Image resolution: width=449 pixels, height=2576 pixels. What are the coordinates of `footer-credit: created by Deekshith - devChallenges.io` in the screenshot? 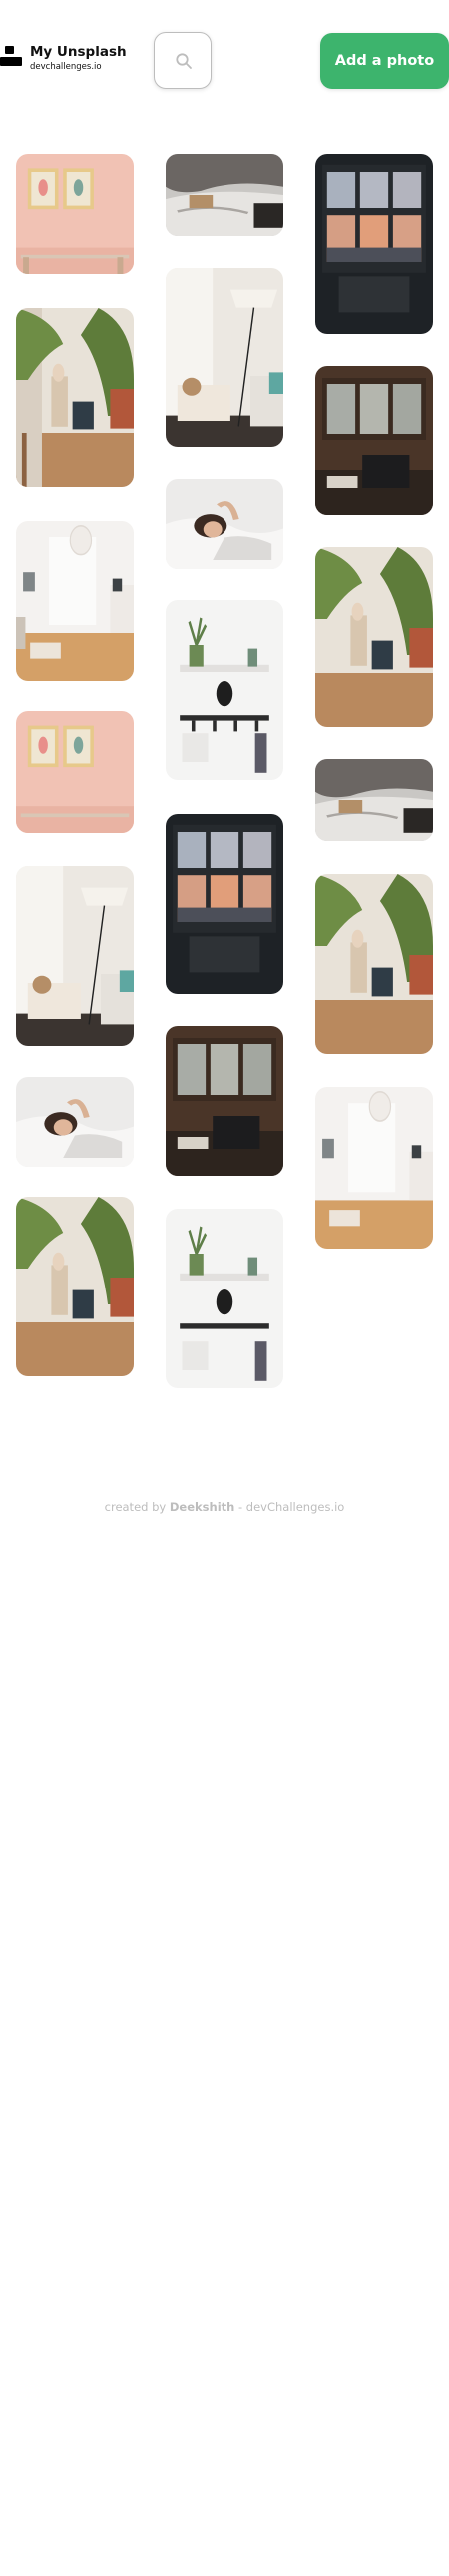 It's located at (224, 1507).